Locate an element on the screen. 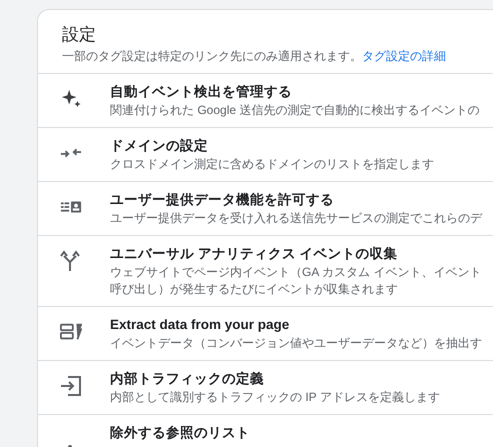 The height and width of the screenshot is (447, 493). setting-description: 関連付けられた Google 送信先の測定で自動的に検出するイベントの is located at coordinates (295, 110).